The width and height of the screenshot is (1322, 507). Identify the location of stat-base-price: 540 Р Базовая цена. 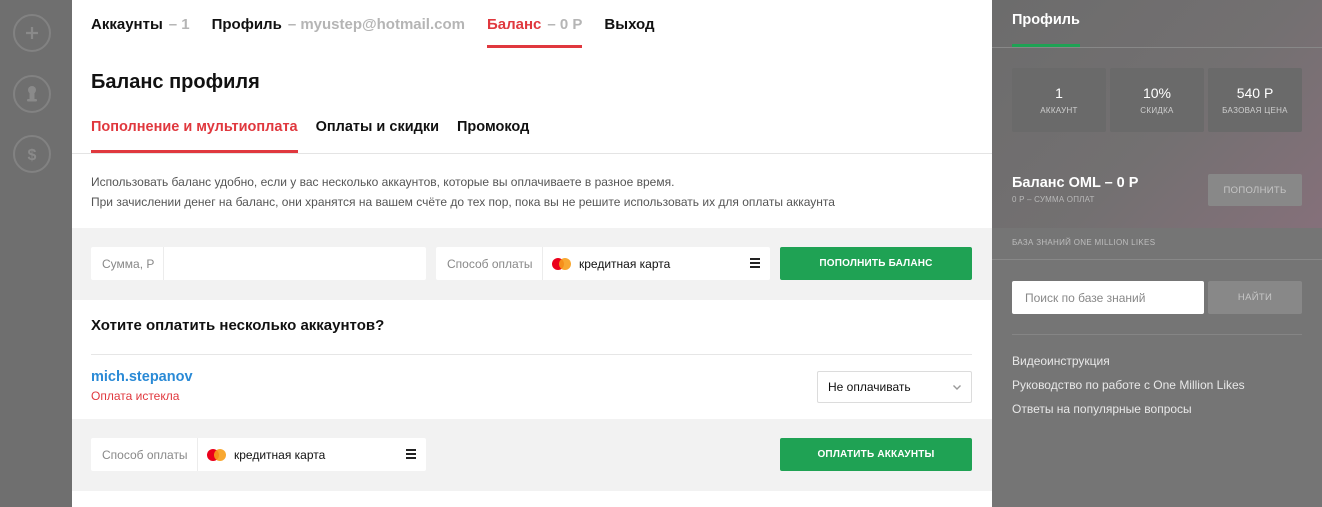
(1255, 100).